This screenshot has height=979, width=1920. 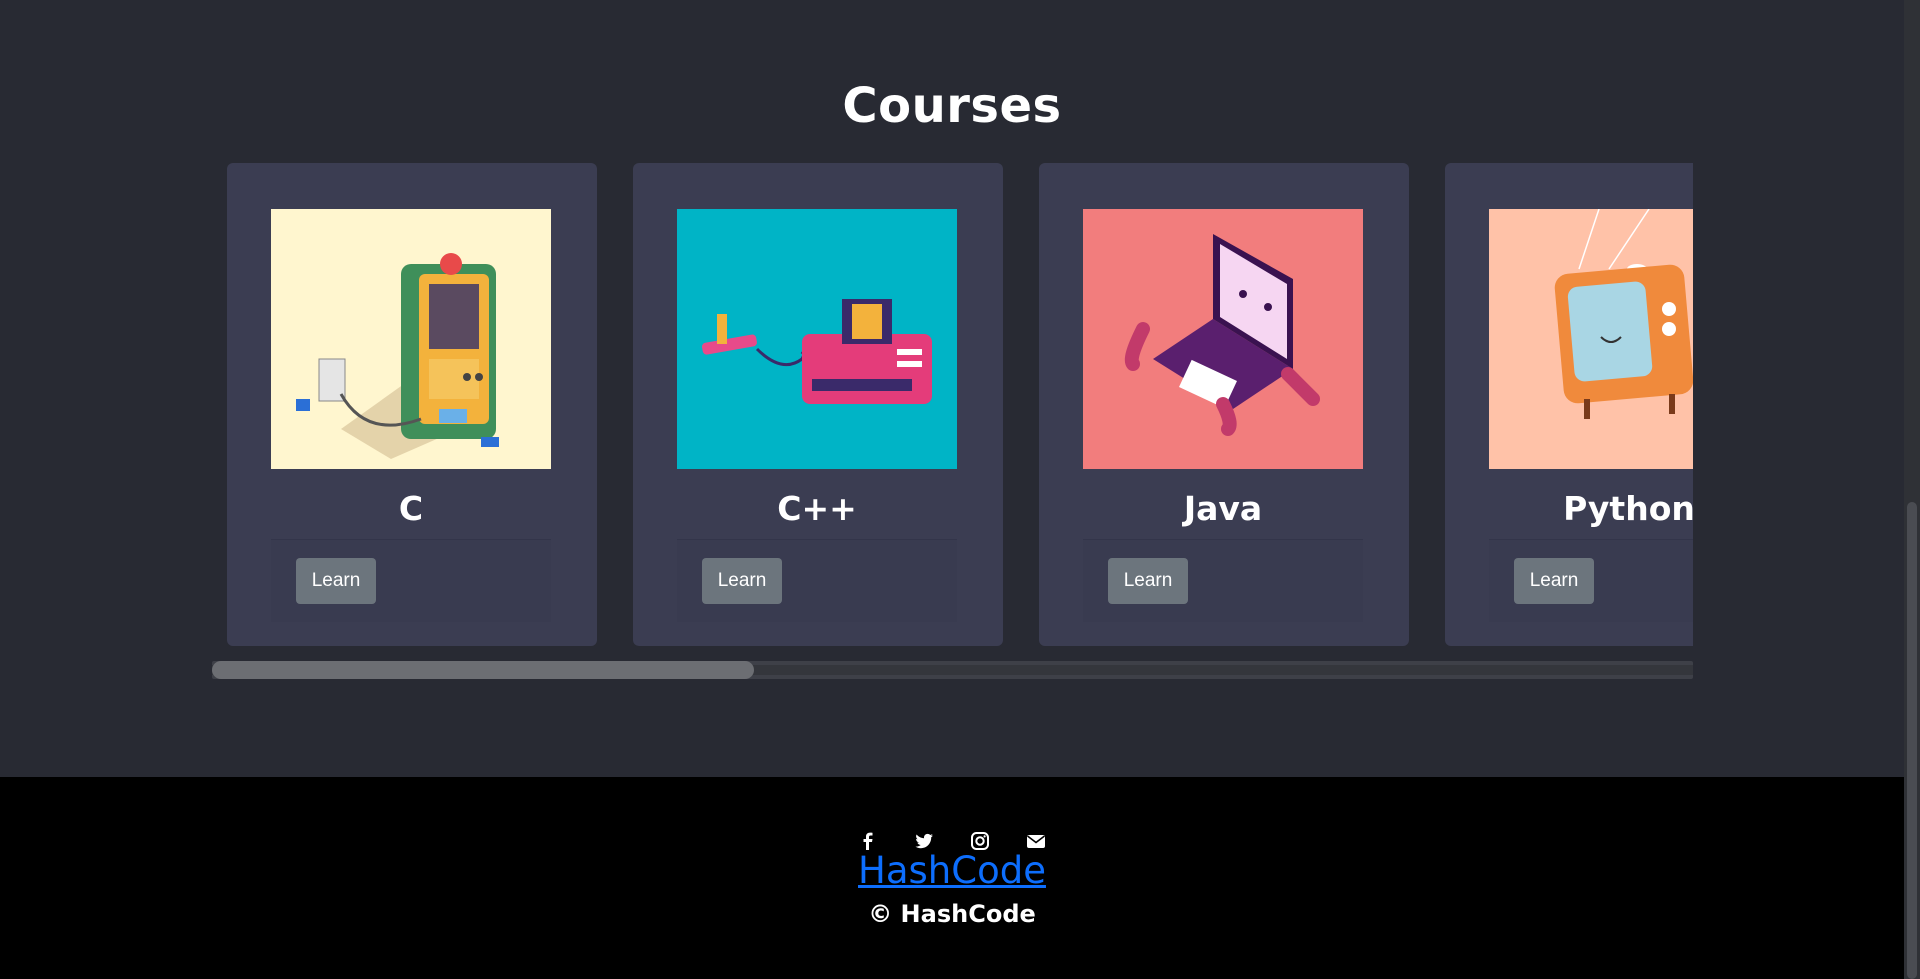 I want to click on instagram-icon, so click(x=980, y=841).